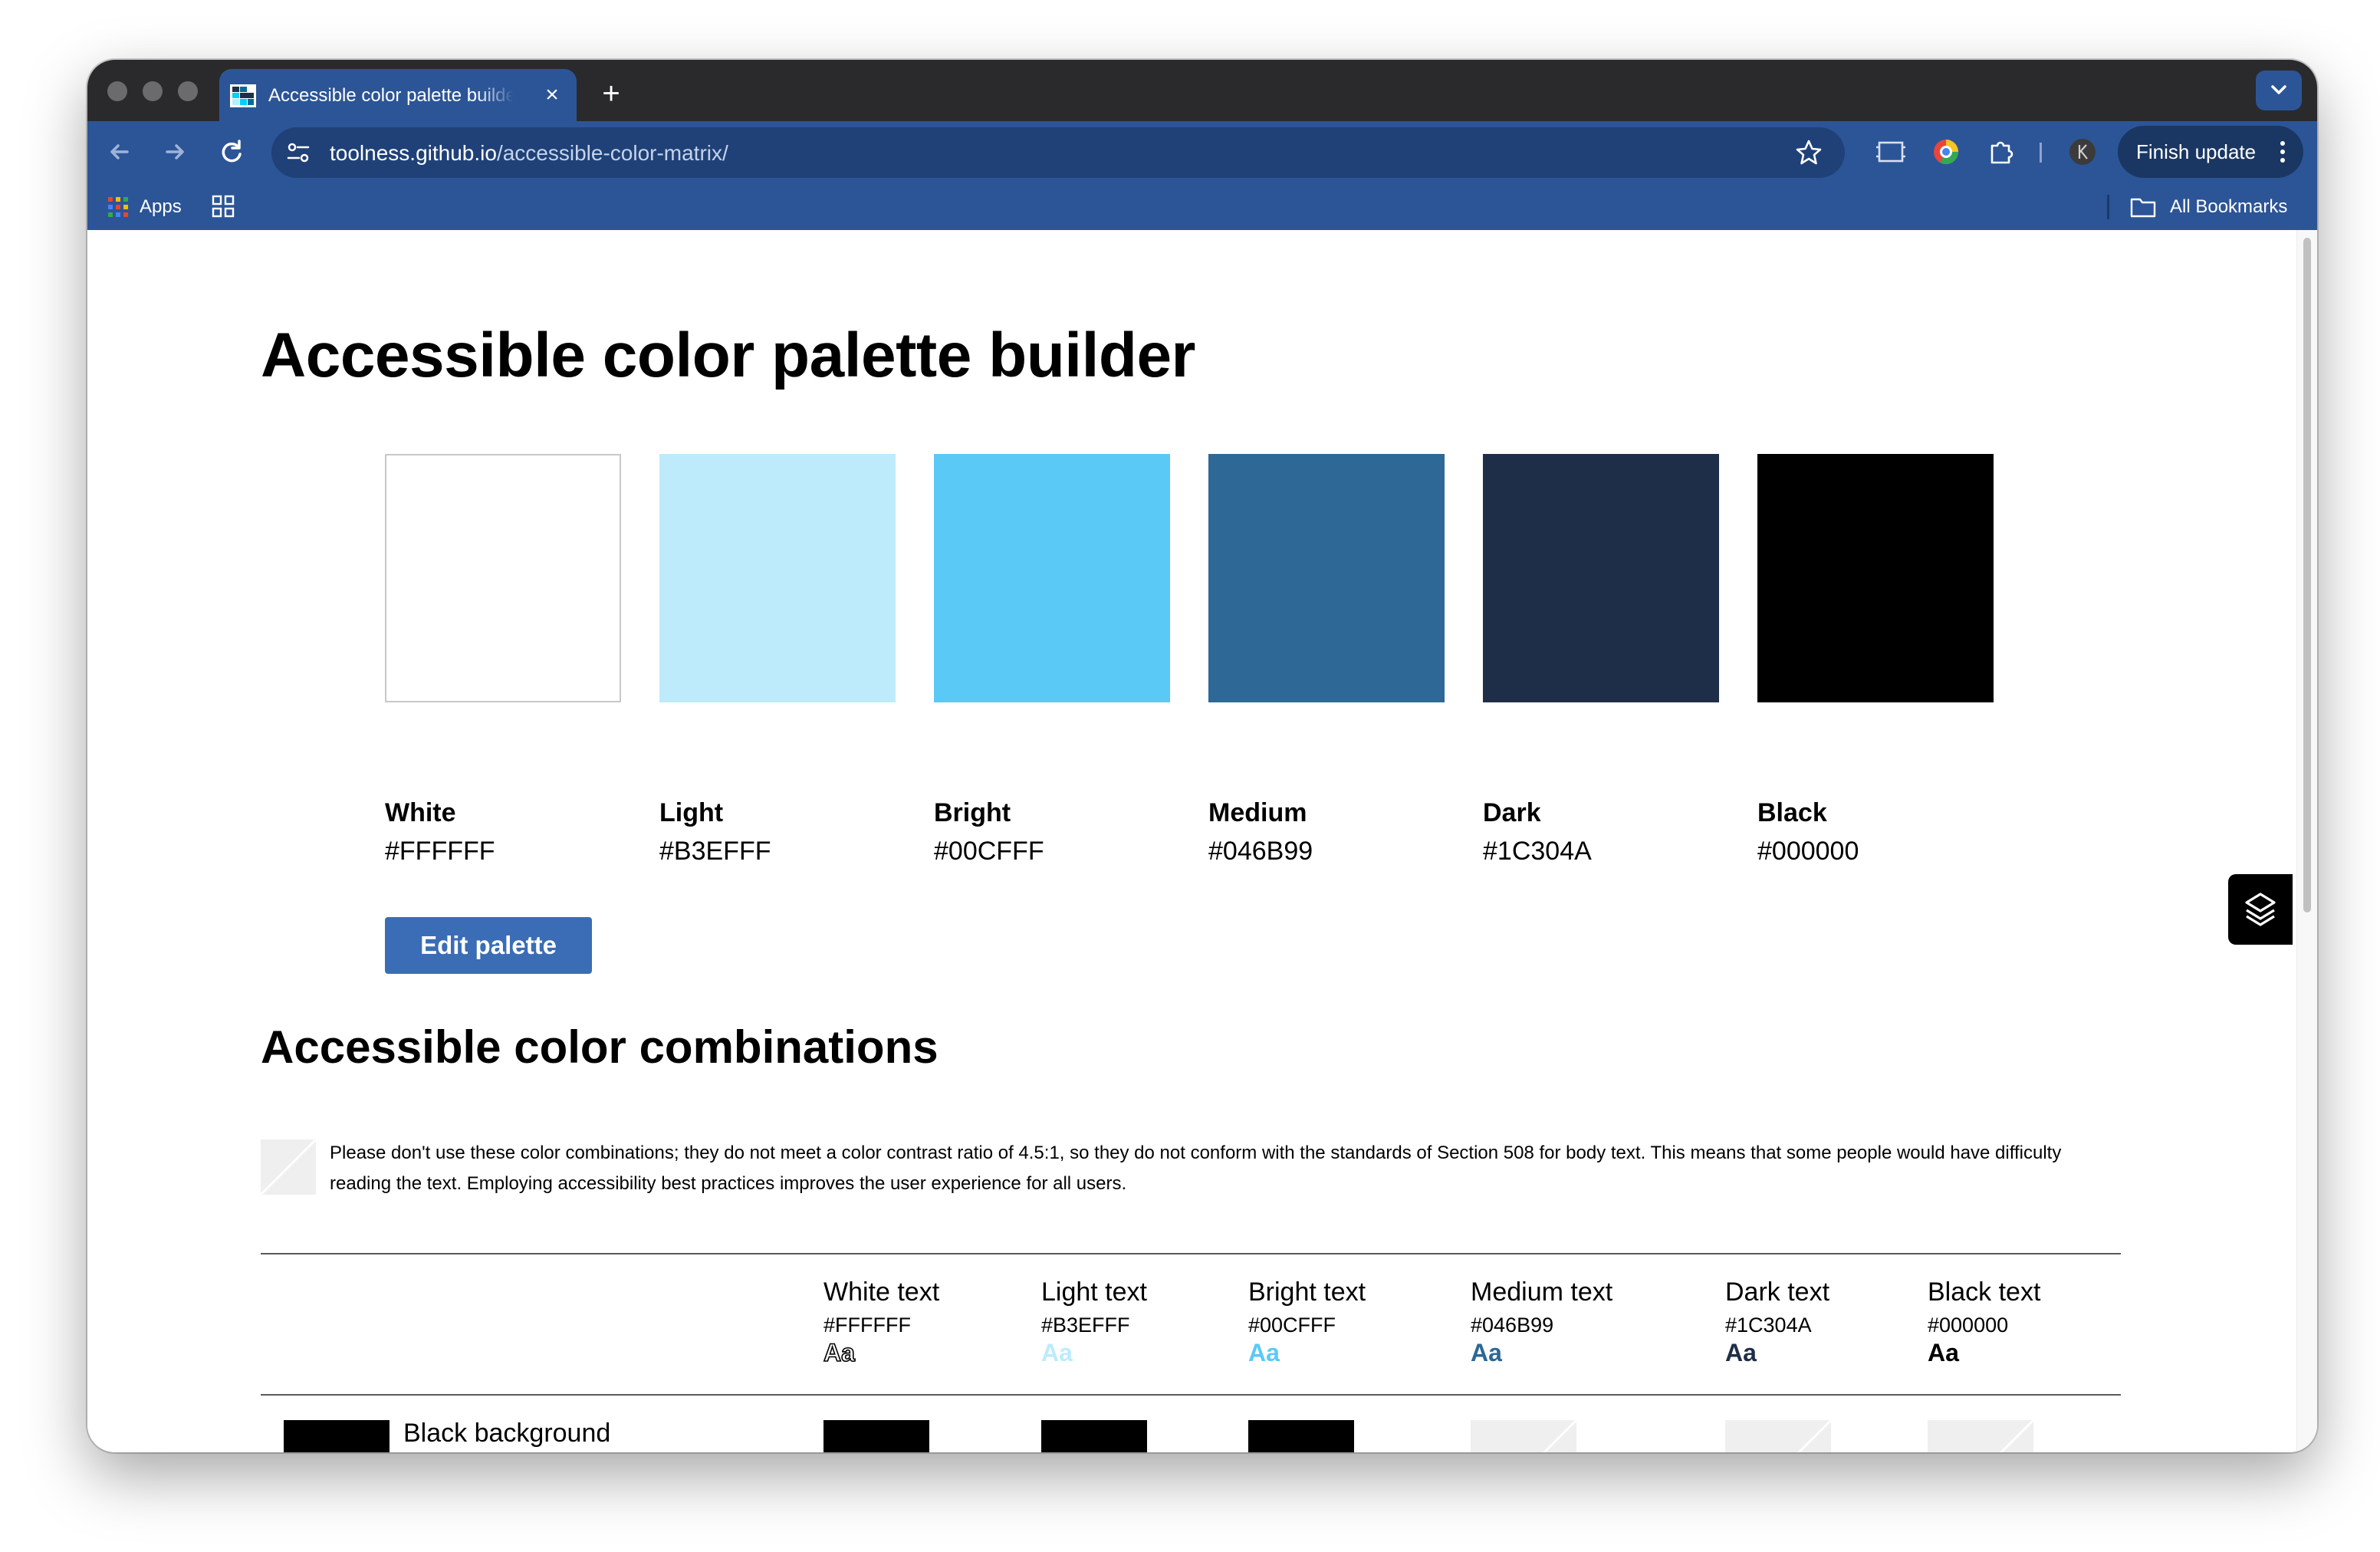  I want to click on inaccessible-combination-icon, so click(289, 1167).